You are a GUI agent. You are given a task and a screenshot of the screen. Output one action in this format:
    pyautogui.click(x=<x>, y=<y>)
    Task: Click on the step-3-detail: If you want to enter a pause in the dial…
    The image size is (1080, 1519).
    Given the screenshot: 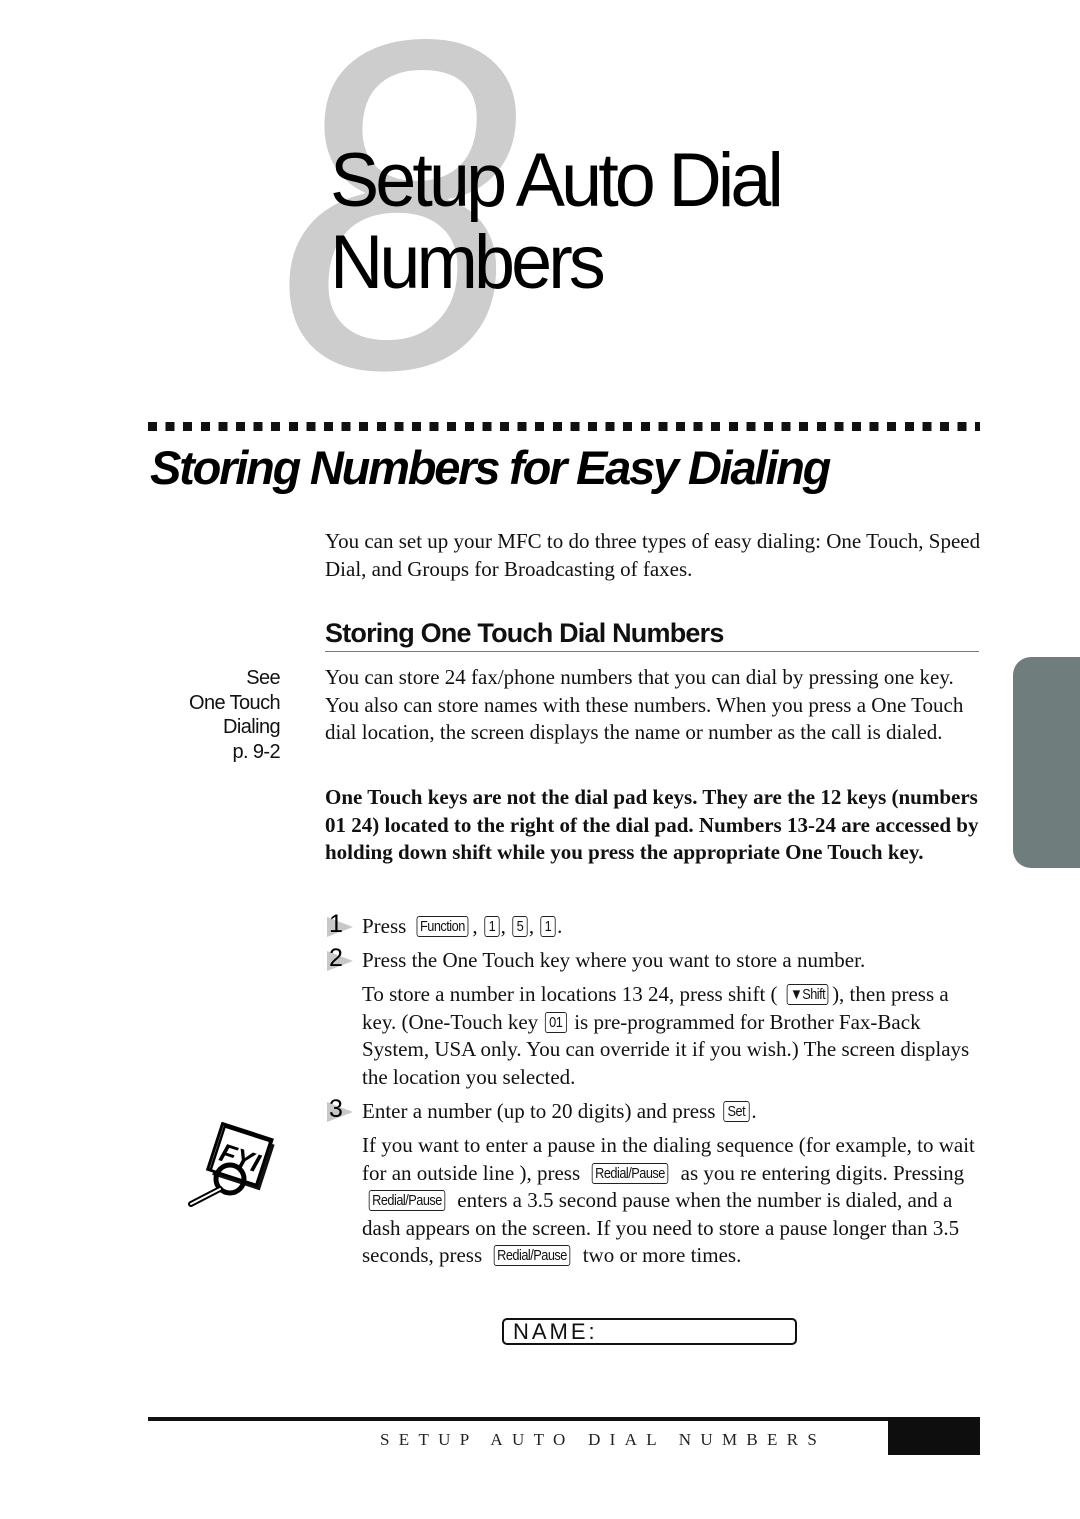 What is the action you would take?
    pyautogui.click(x=674, y=1201)
    